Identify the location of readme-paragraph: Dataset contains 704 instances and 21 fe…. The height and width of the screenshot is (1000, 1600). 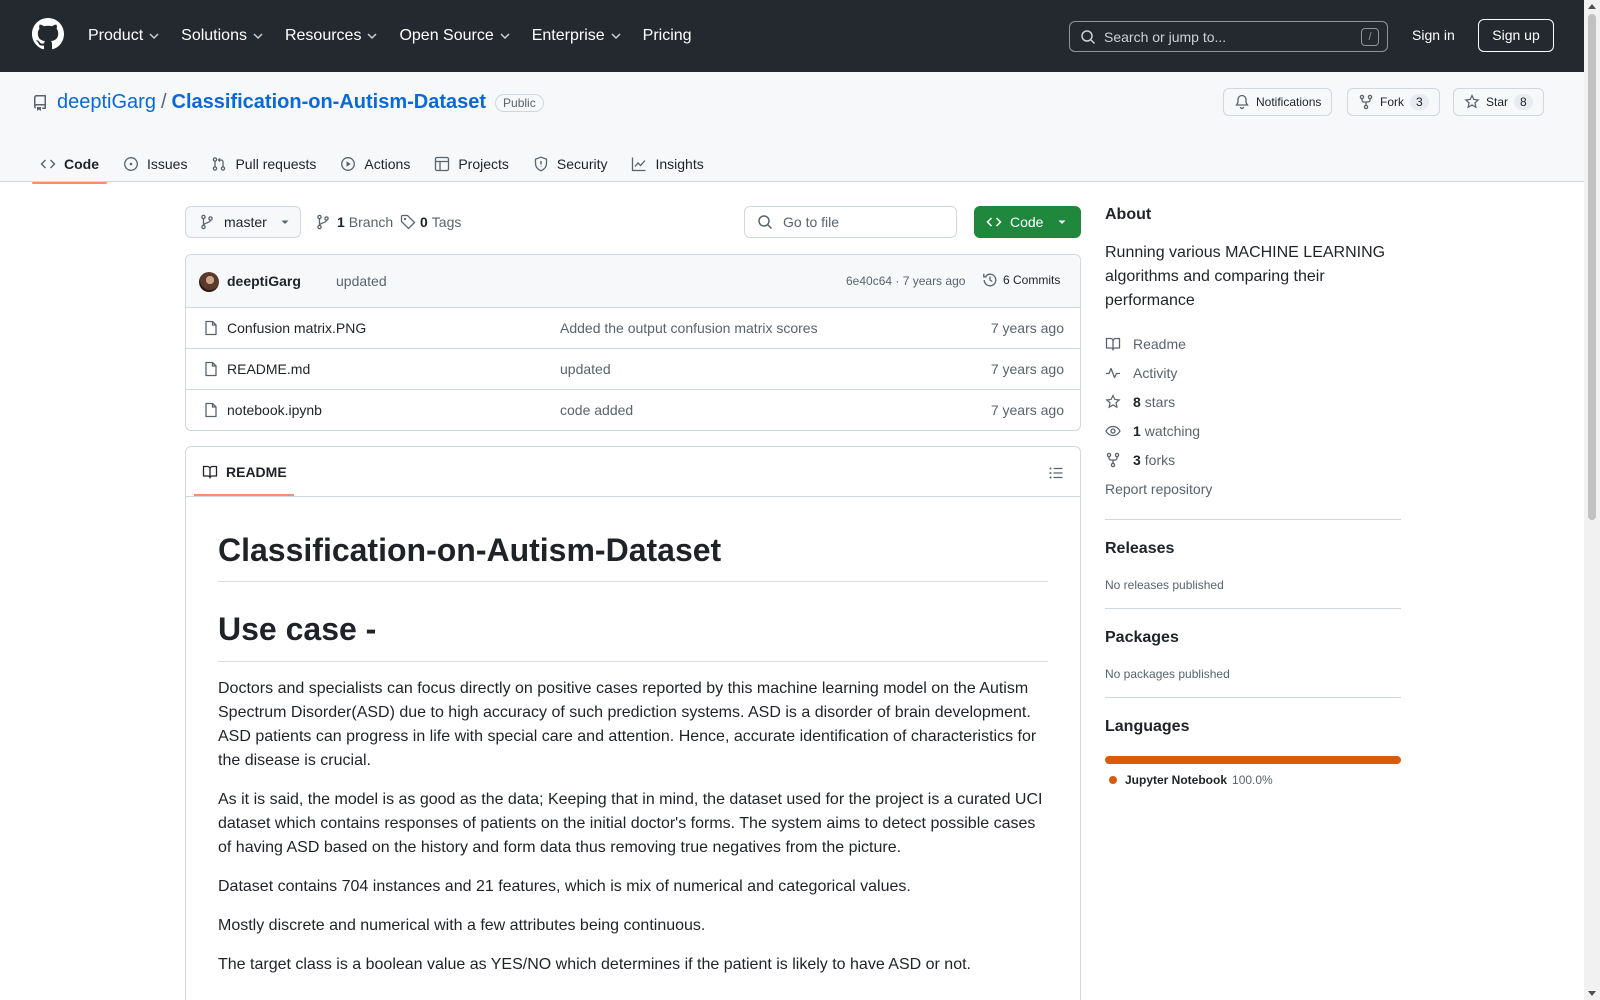
(564, 886).